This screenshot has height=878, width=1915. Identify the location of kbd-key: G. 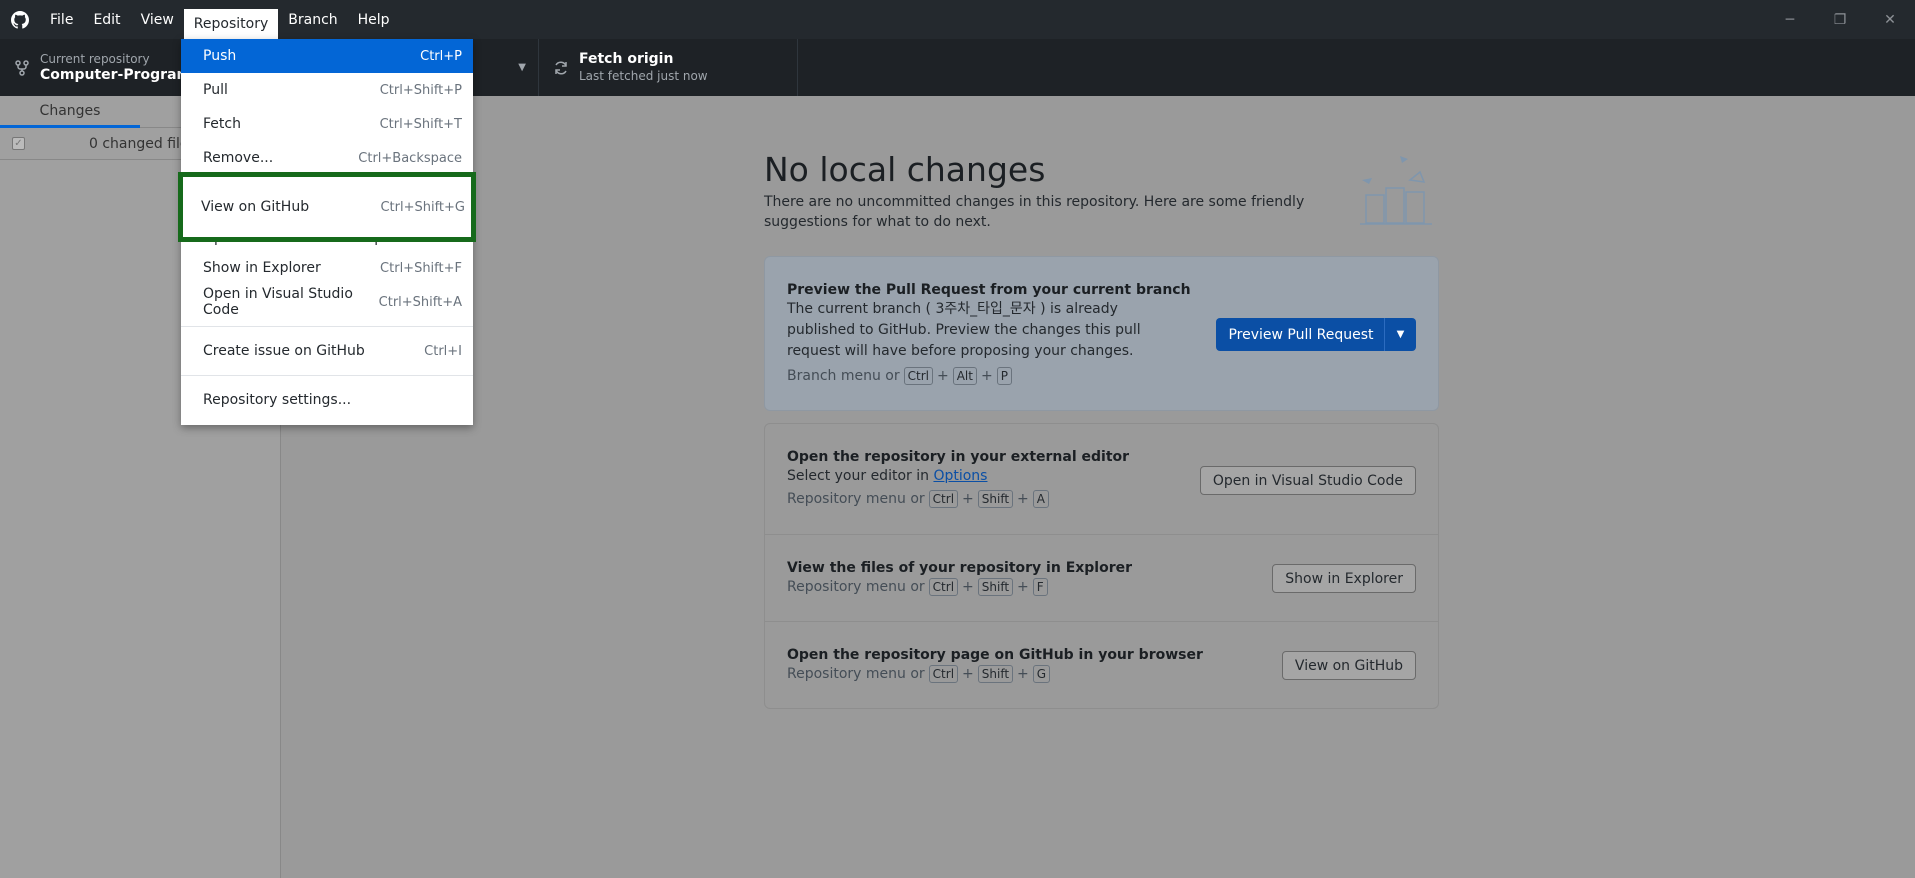
(1041, 674).